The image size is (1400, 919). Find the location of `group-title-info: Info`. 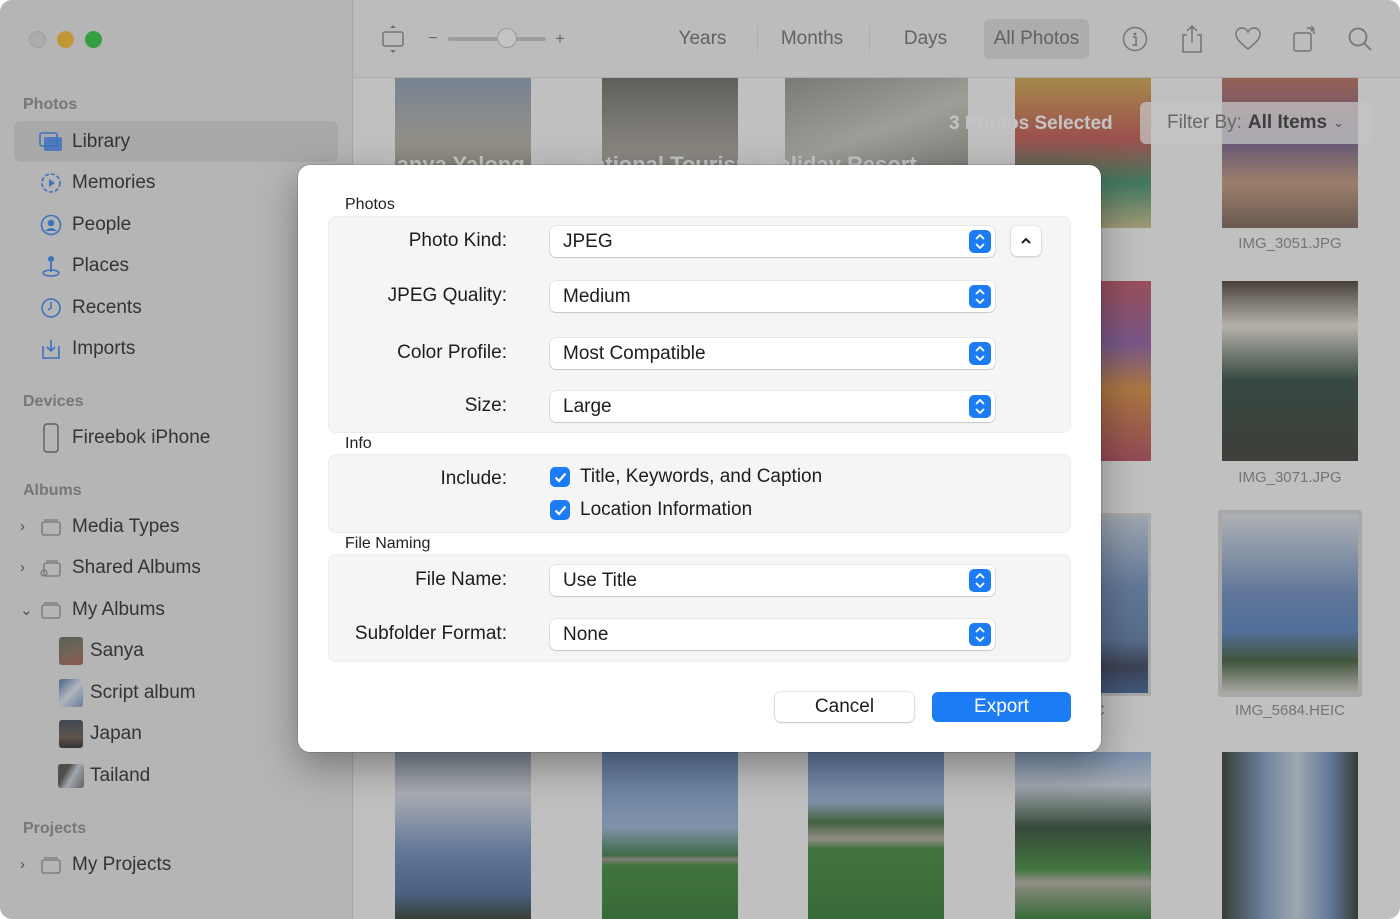

group-title-info: Info is located at coordinates (358, 443).